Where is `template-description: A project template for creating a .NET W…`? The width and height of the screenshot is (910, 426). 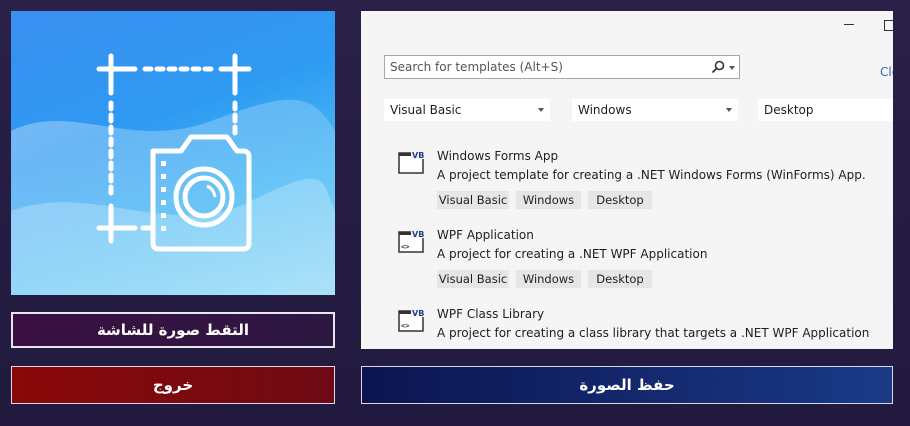 template-description: A project template for creating a .NET W… is located at coordinates (651, 175).